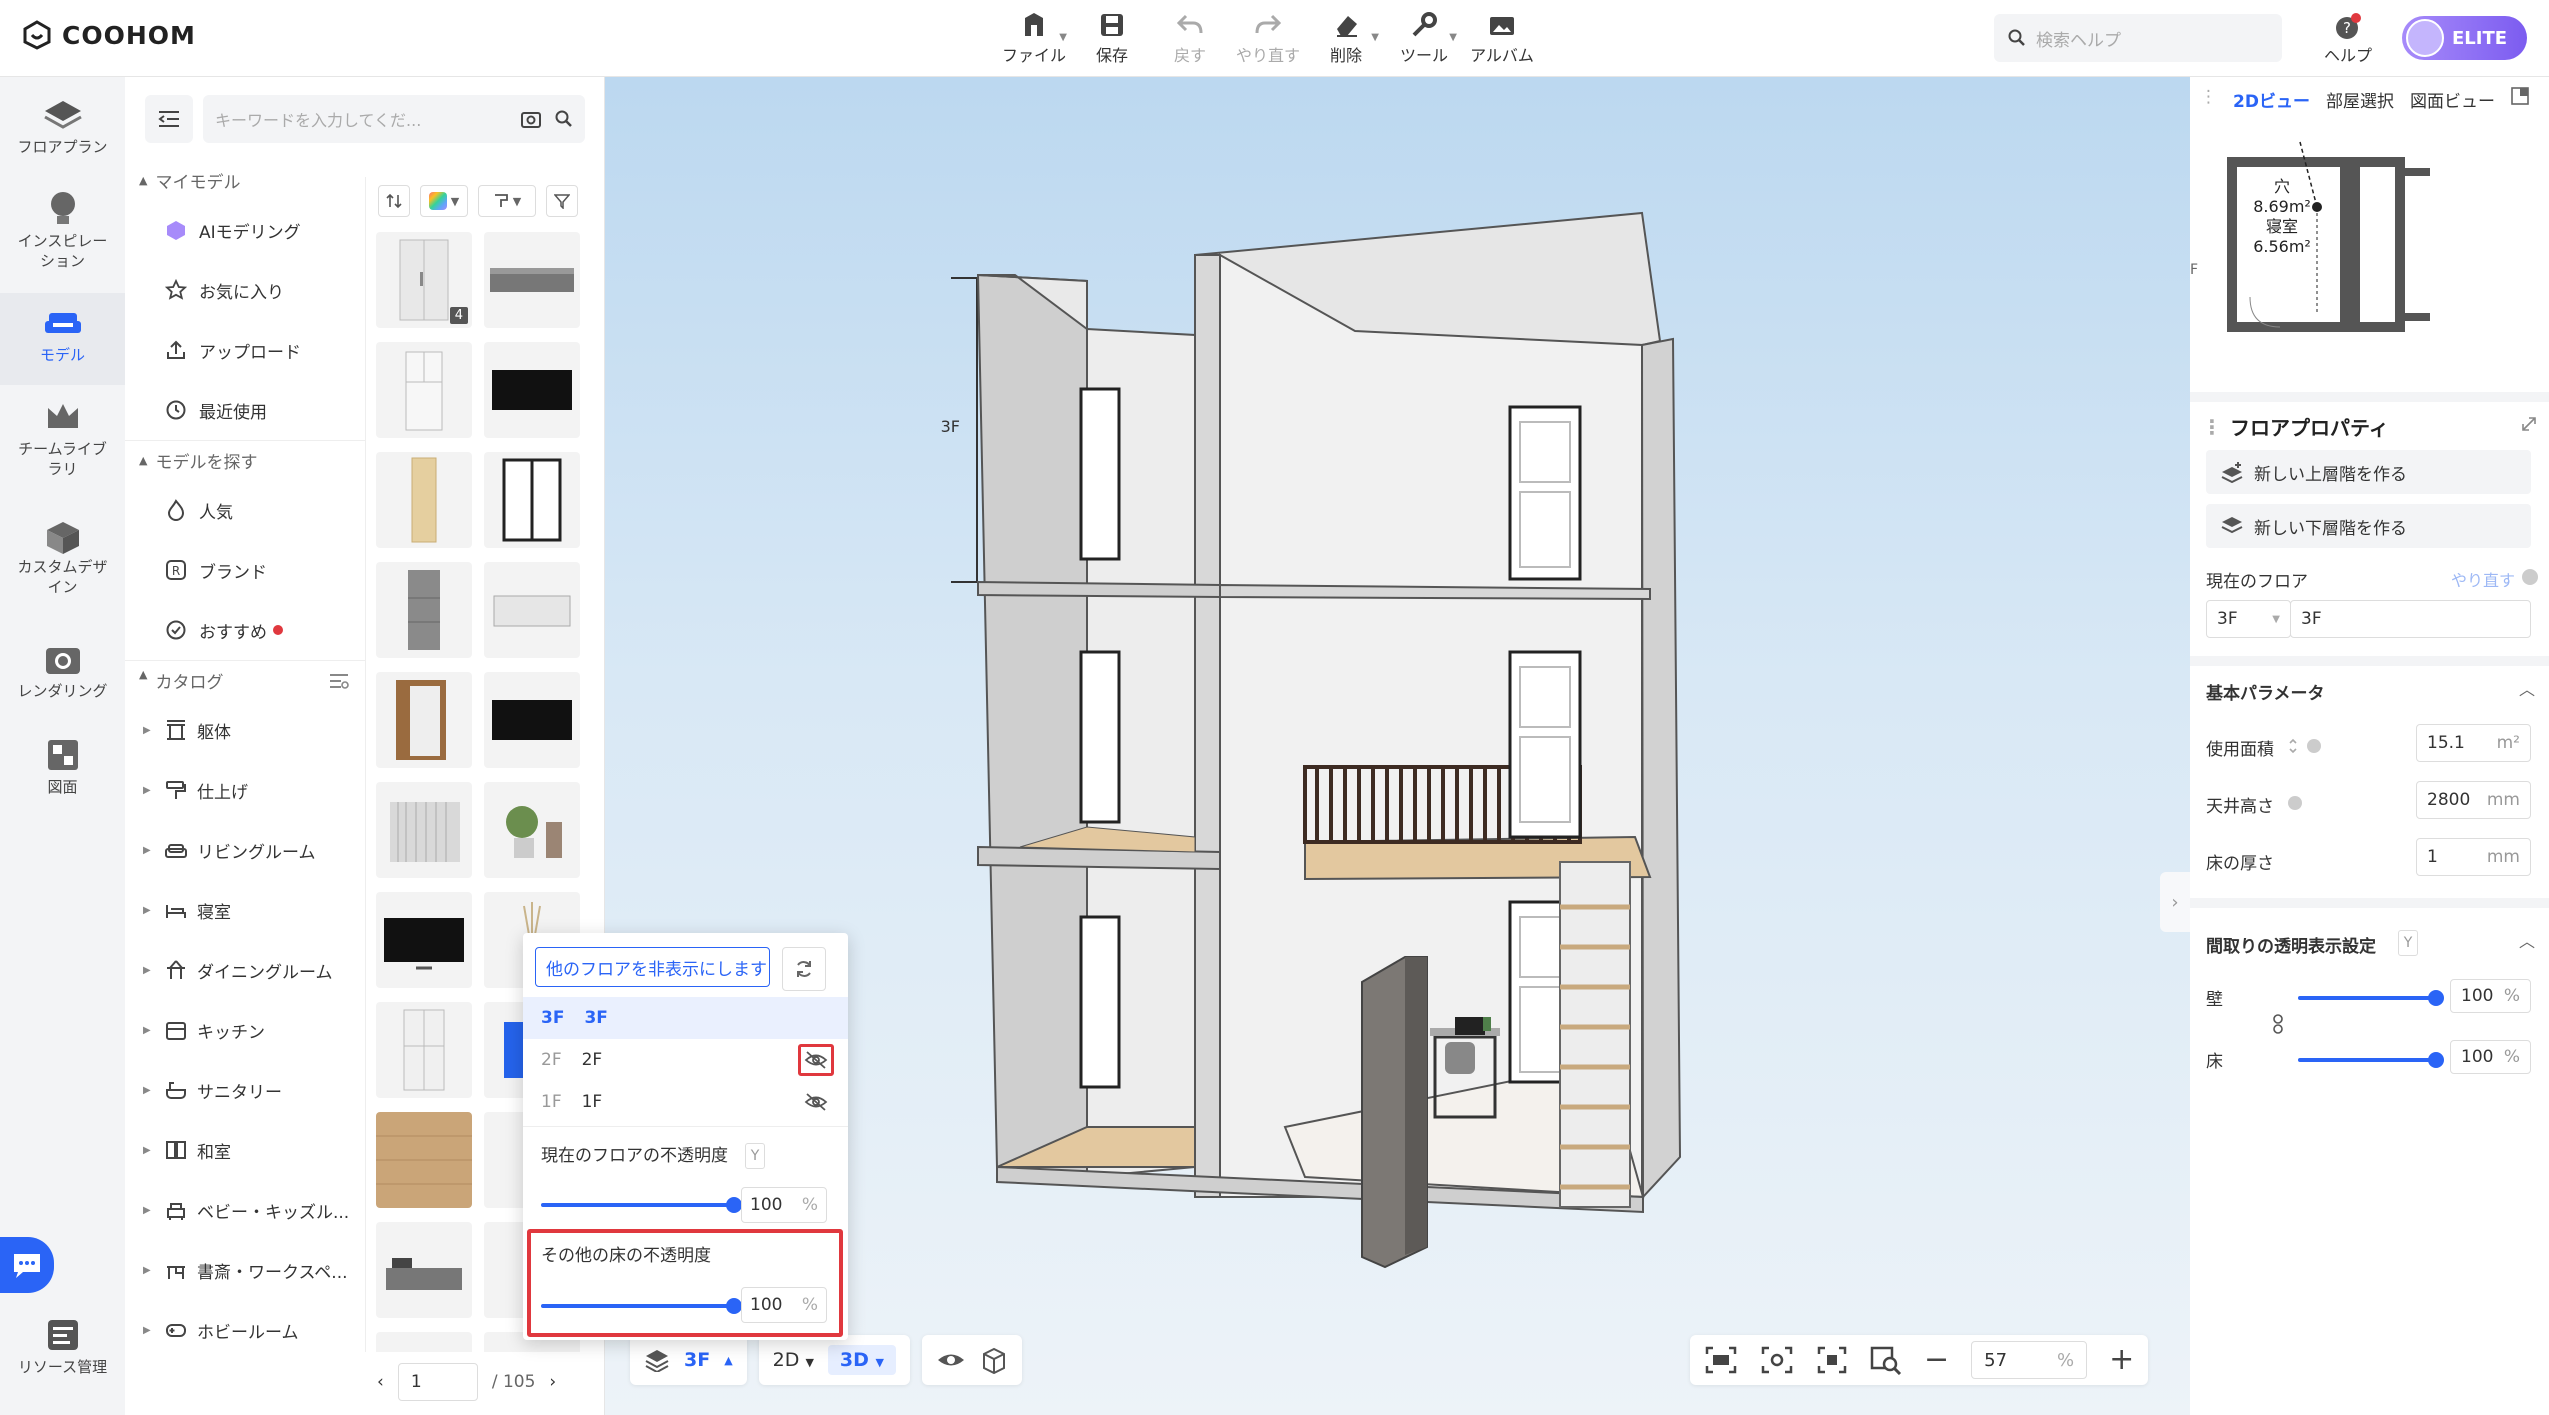 The image size is (2549, 1415). I want to click on floor-opacity-slider, so click(2371, 1060).